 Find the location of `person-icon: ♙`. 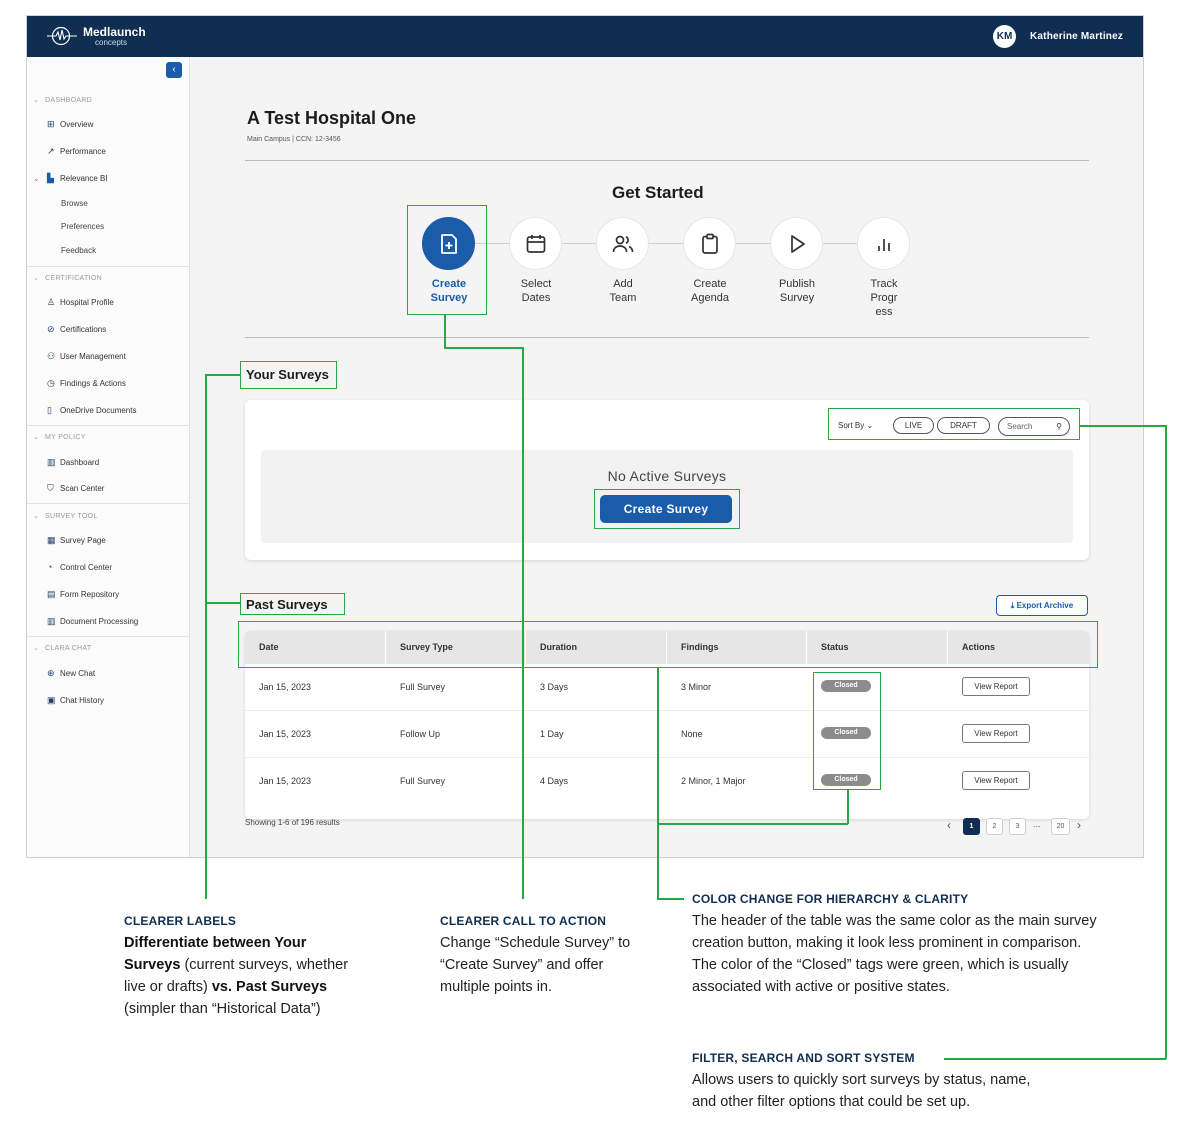

person-icon: ♙ is located at coordinates (51, 302).